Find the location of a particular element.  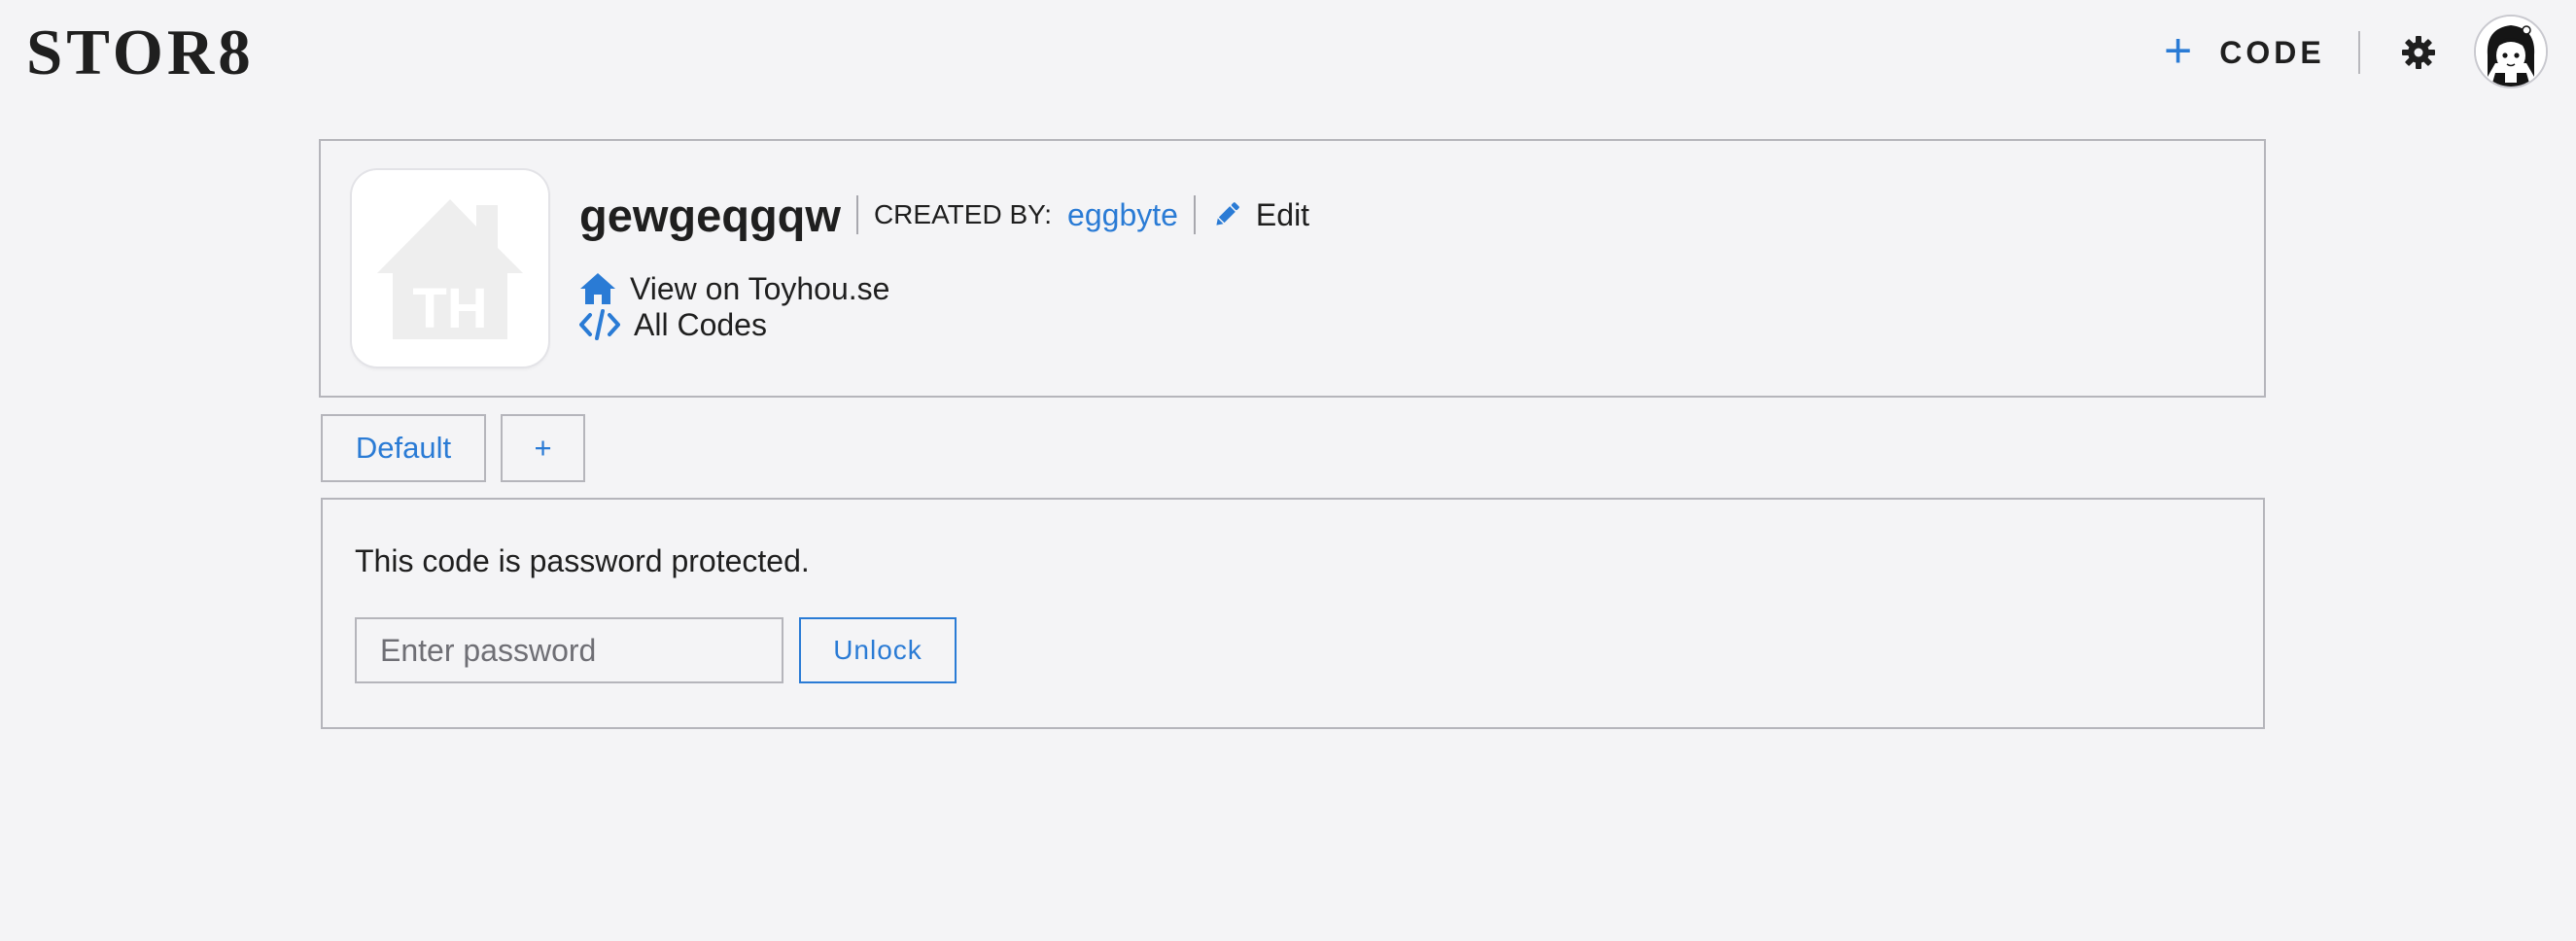

all-codes-link: All Codes is located at coordinates (673, 324).